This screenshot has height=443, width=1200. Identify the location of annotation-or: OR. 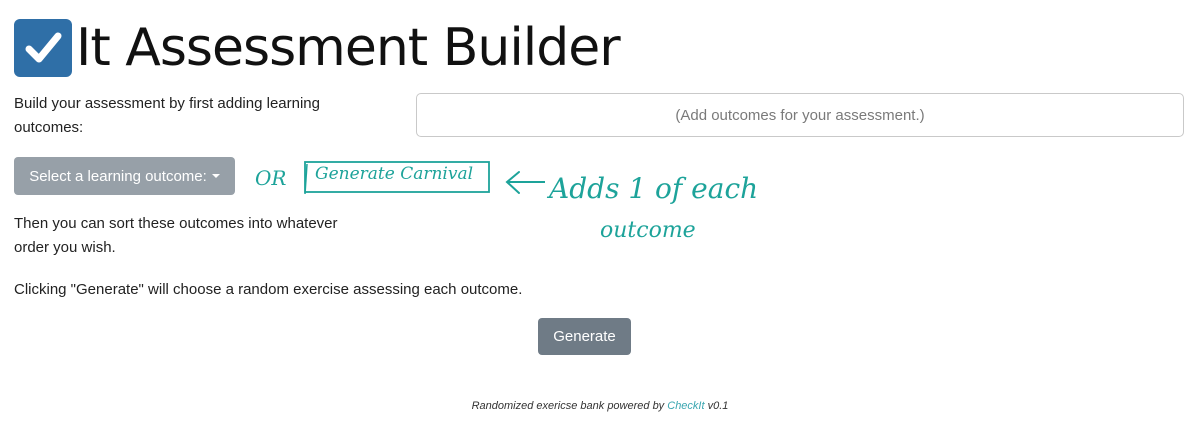
(271, 178).